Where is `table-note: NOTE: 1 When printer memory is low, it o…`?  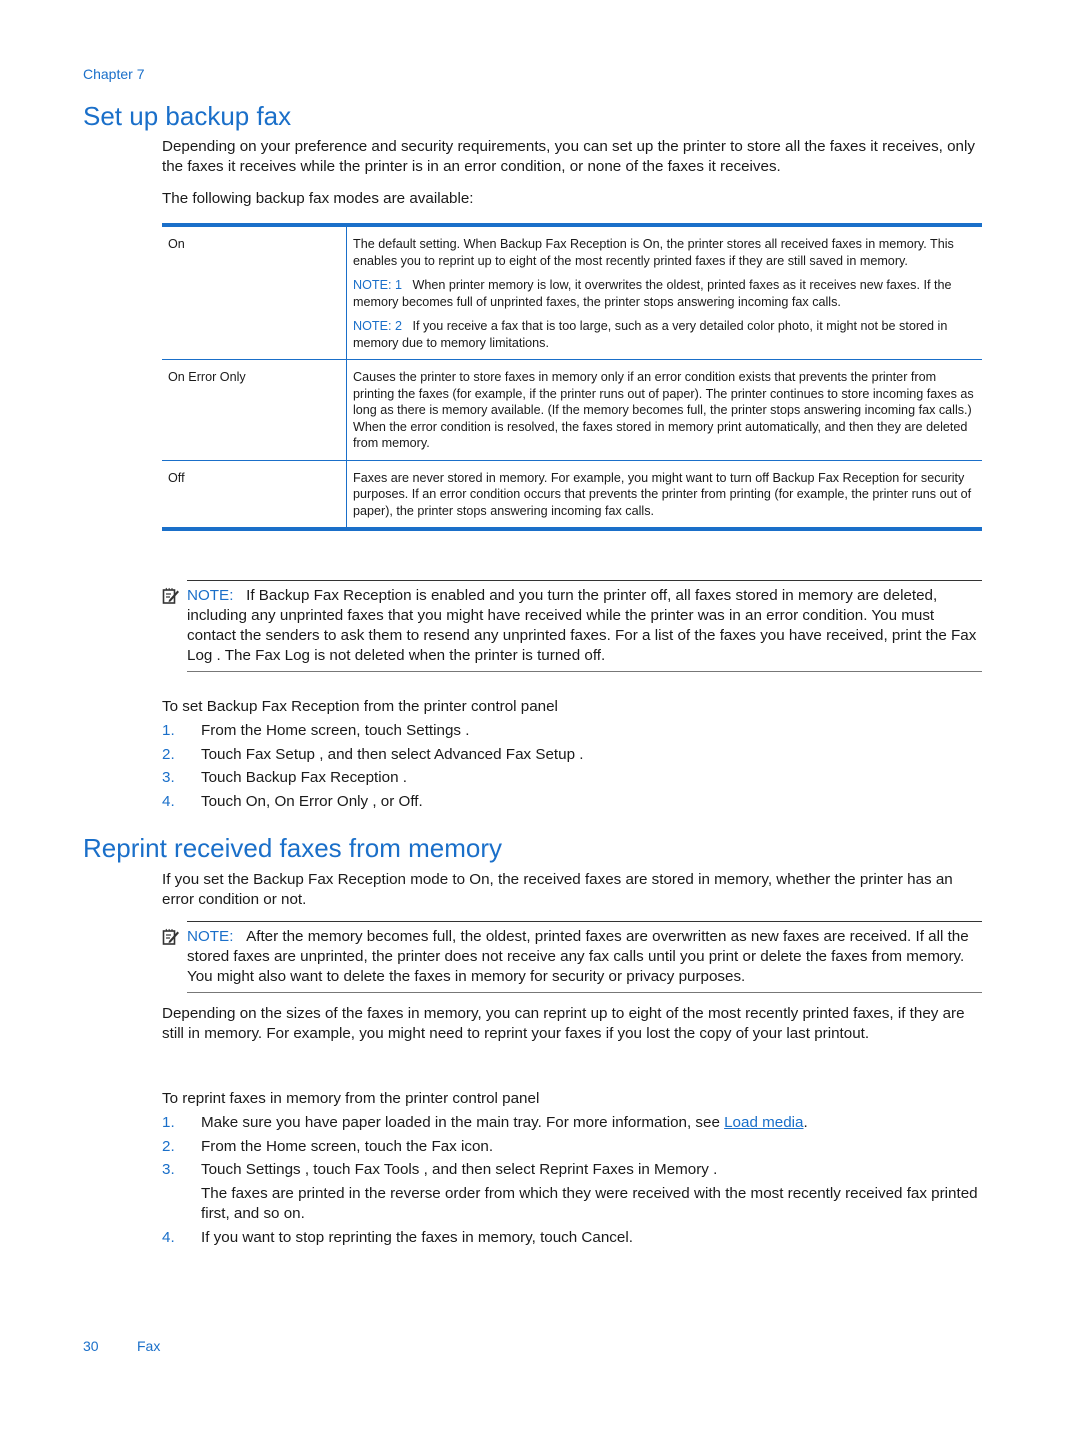 table-note: NOTE: 1 When printer memory is low, it o… is located at coordinates (663, 293).